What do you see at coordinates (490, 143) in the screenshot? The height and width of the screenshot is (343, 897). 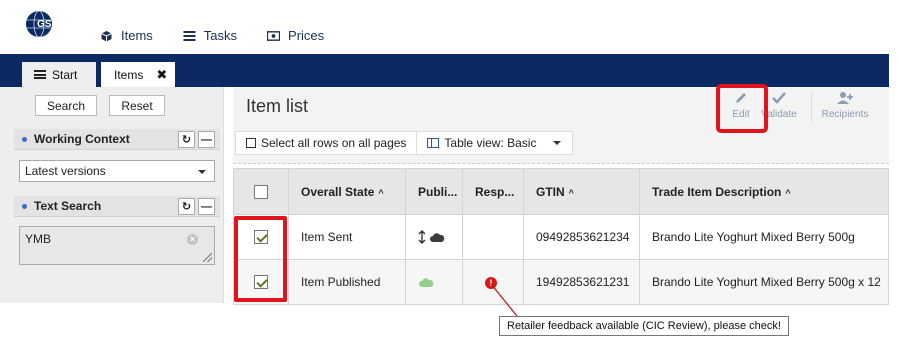 I see `table-view-label: Table view: Basic` at bounding box center [490, 143].